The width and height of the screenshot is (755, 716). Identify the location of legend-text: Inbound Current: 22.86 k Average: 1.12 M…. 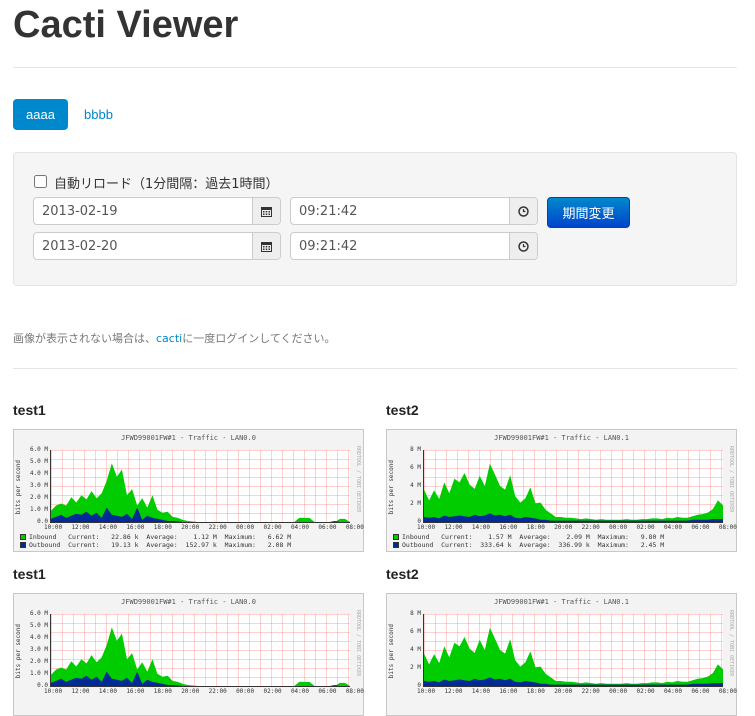
(160, 537).